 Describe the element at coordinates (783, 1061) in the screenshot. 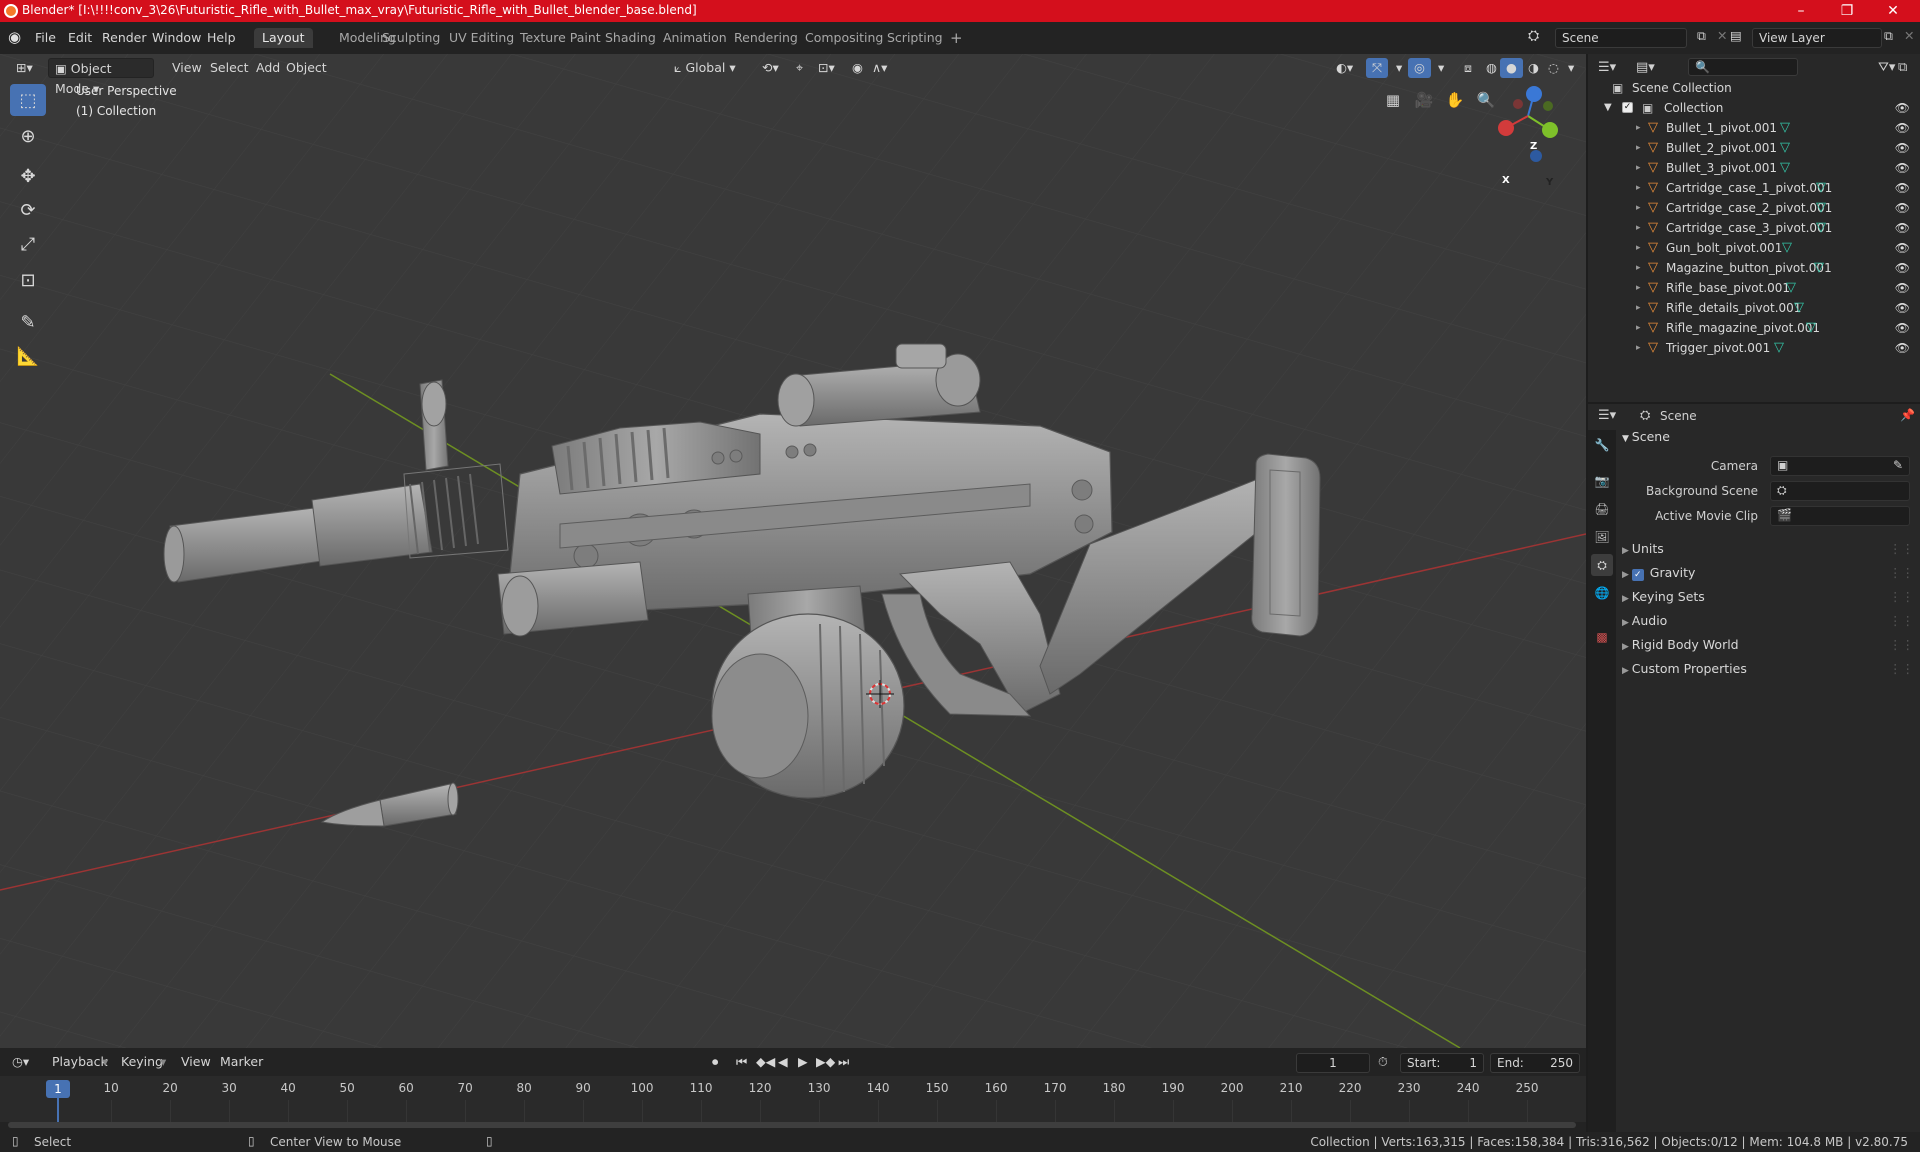

I see `play-reverse-button: ◀` at that location.